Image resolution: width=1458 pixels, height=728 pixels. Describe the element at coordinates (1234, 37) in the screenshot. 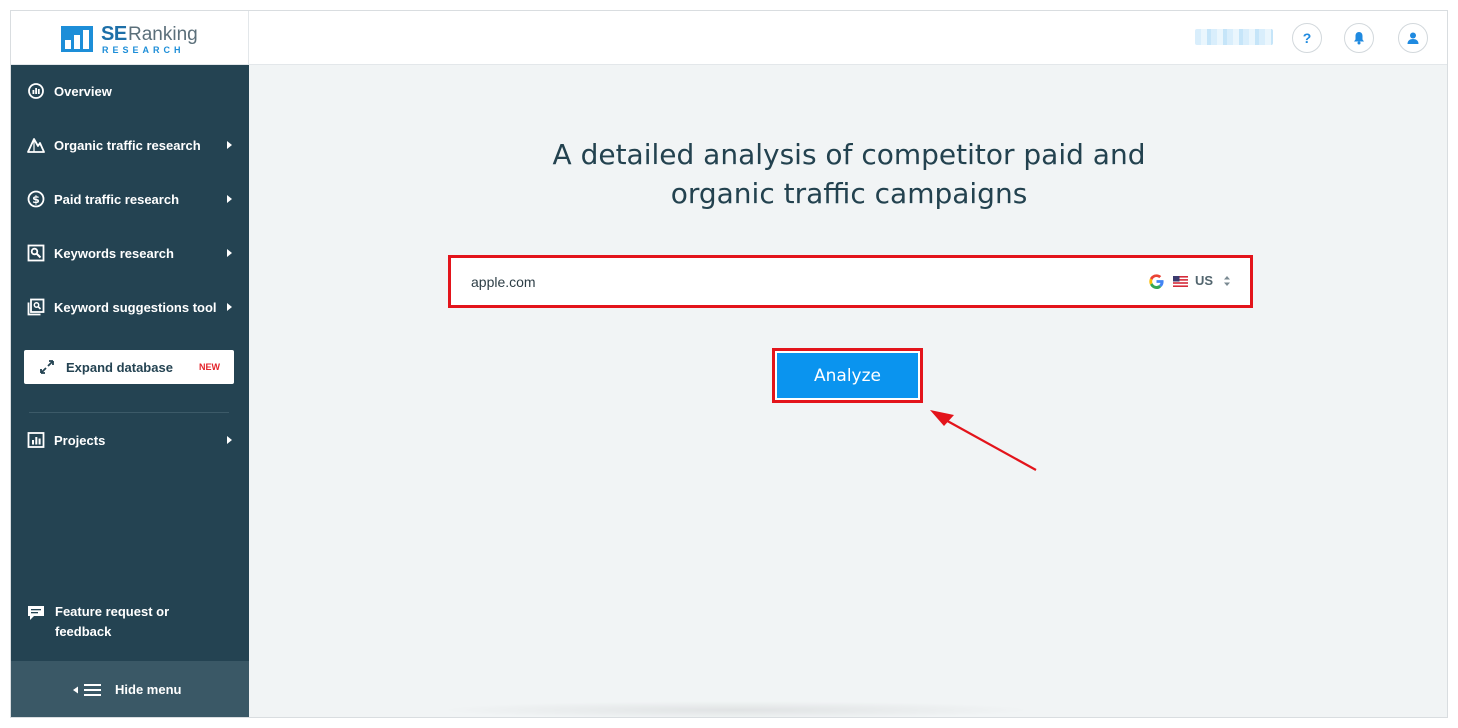

I see `blurred-username` at that location.